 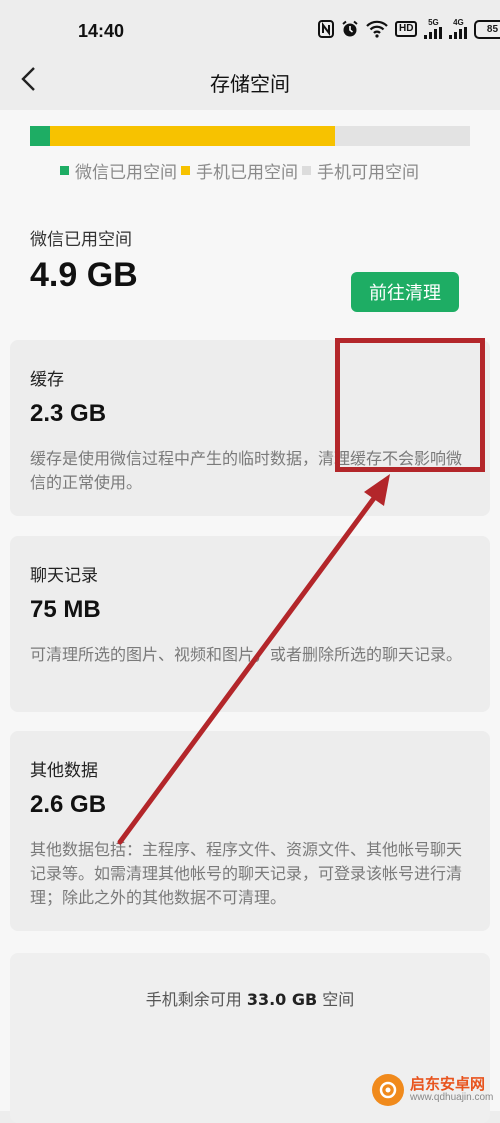 I want to click on watermark-text: 启东安卓网 www.qdhuajin.com, so click(x=451, y=1090).